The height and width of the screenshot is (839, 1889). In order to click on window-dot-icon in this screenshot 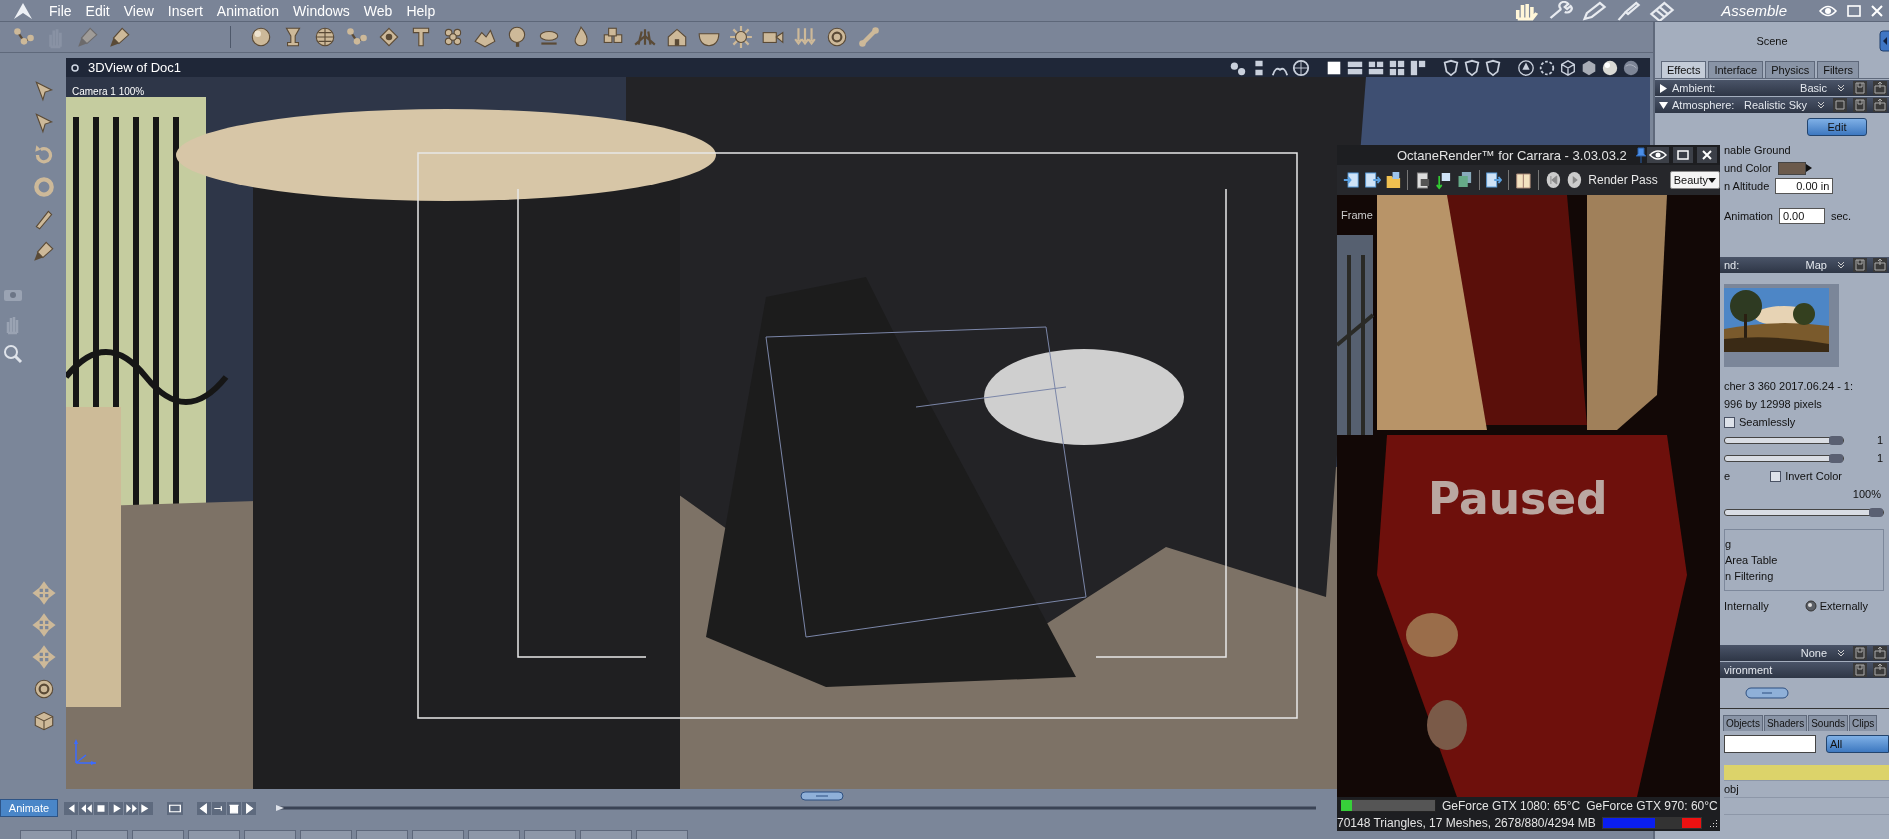, I will do `click(75, 67)`.